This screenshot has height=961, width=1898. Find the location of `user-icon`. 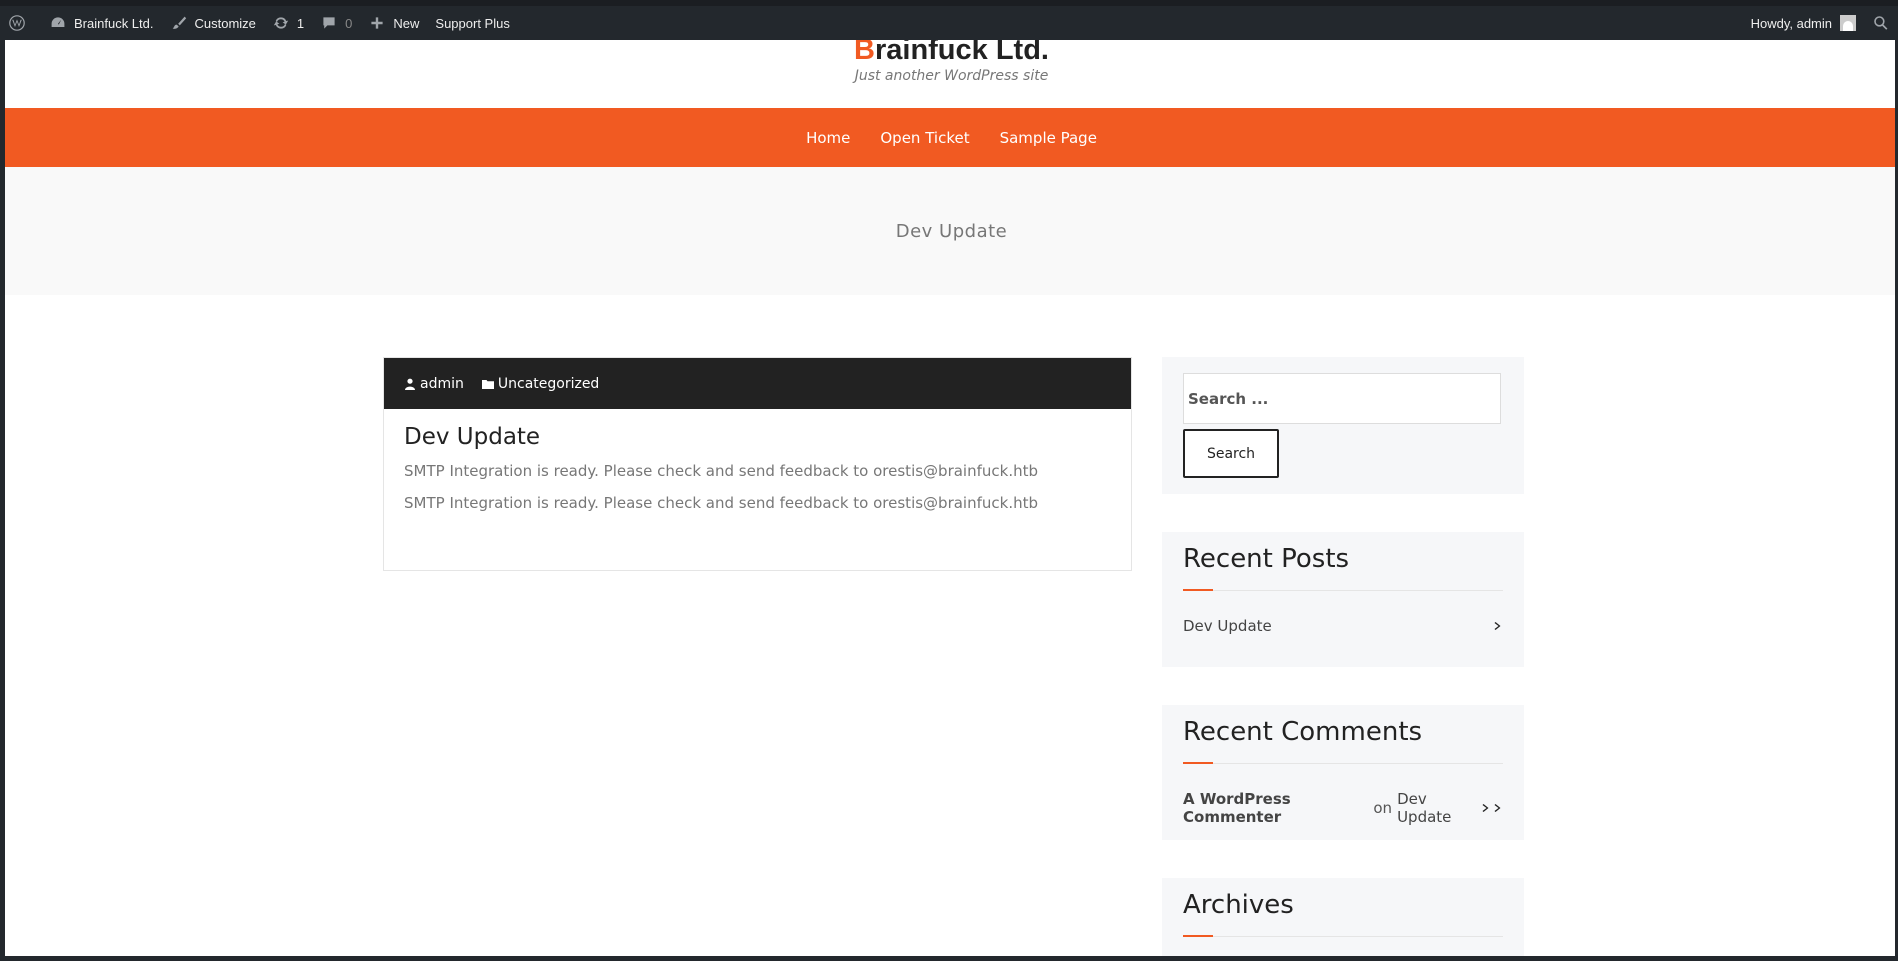

user-icon is located at coordinates (410, 384).